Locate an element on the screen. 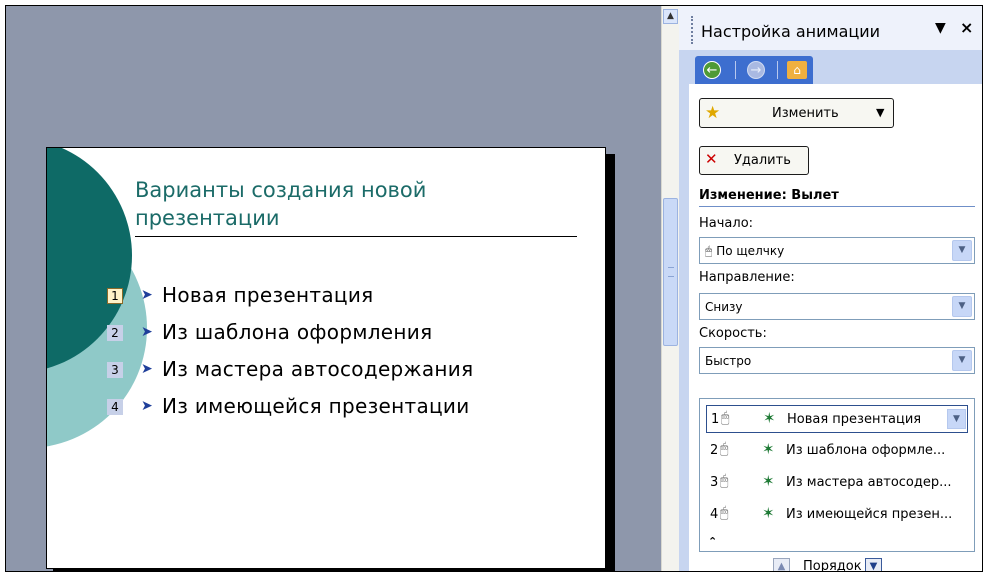  home-icon: ⌂ is located at coordinates (797, 70).